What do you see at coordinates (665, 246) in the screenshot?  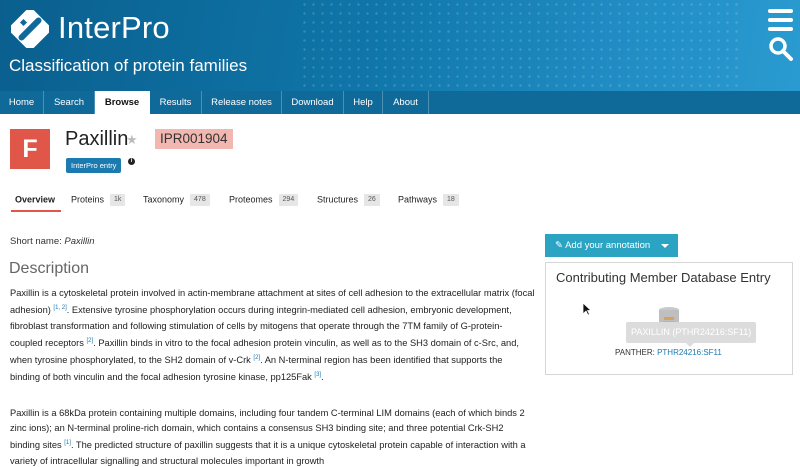 I see `caret-down-icon` at bounding box center [665, 246].